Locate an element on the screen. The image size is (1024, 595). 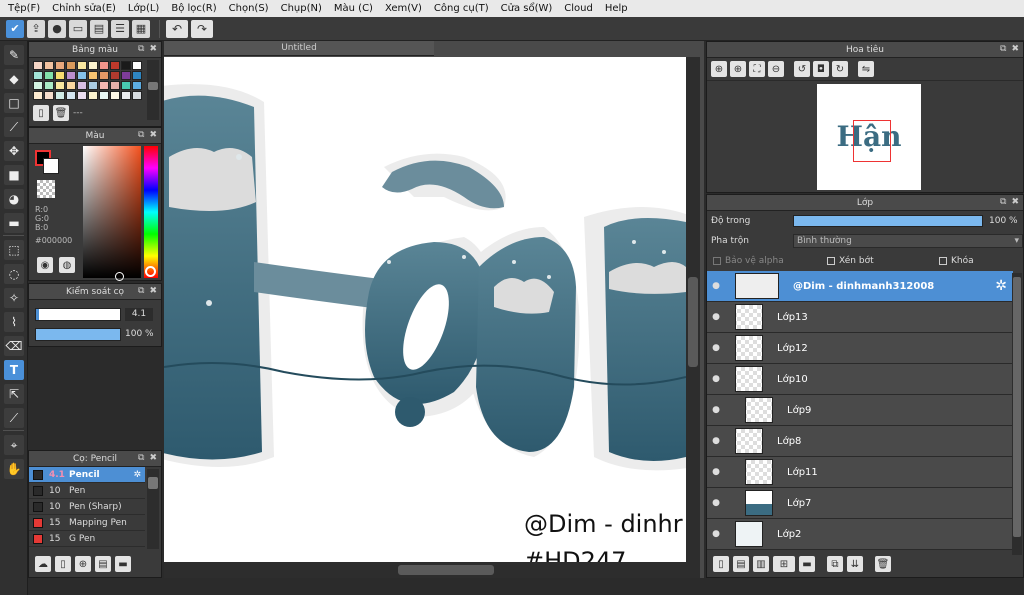
redo-icon: ↷ is located at coordinates (202, 28).